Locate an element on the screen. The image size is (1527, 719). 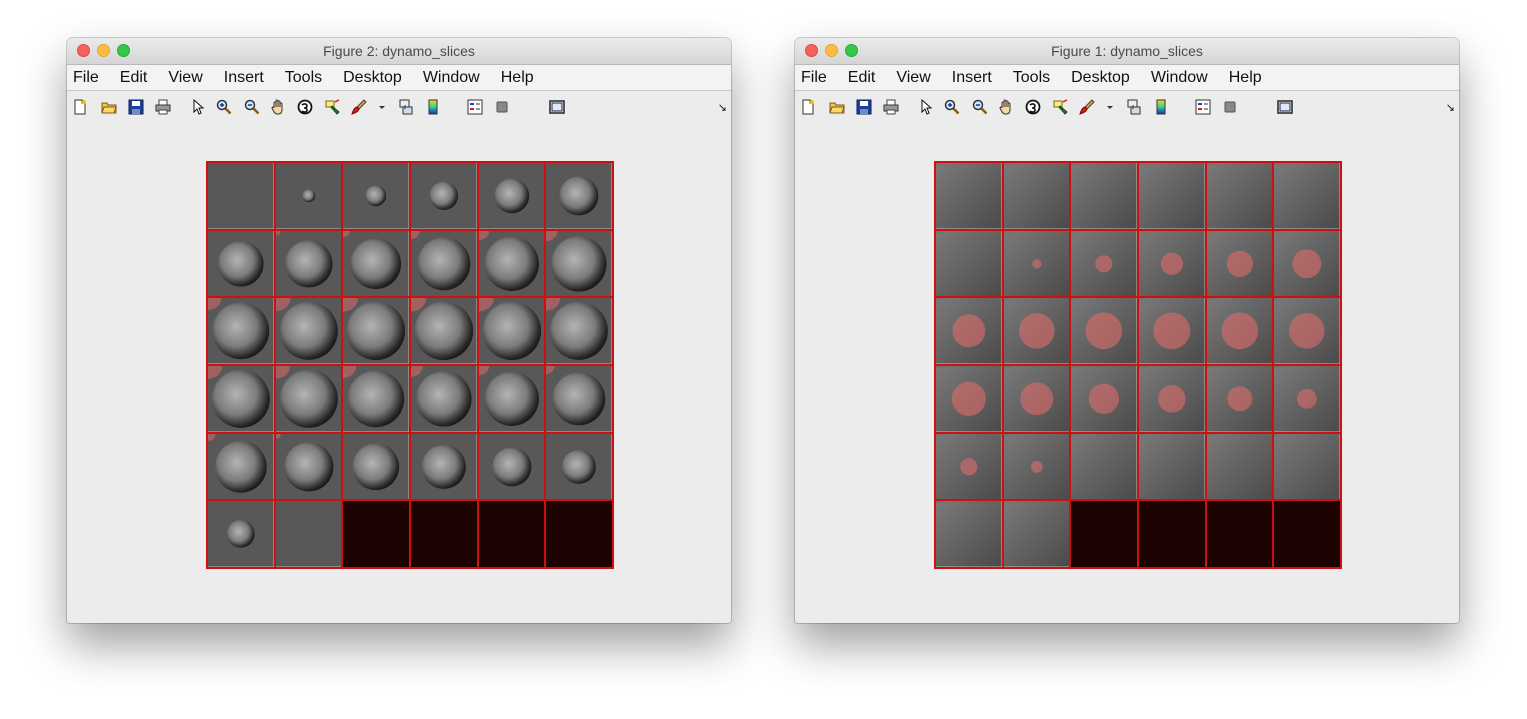
title-bar: Figure 1: dynamo_slices is located at coordinates (1127, 51).